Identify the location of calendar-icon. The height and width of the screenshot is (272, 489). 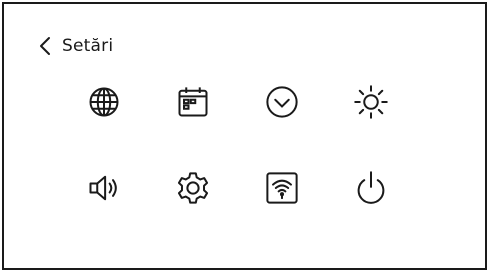
(193, 102).